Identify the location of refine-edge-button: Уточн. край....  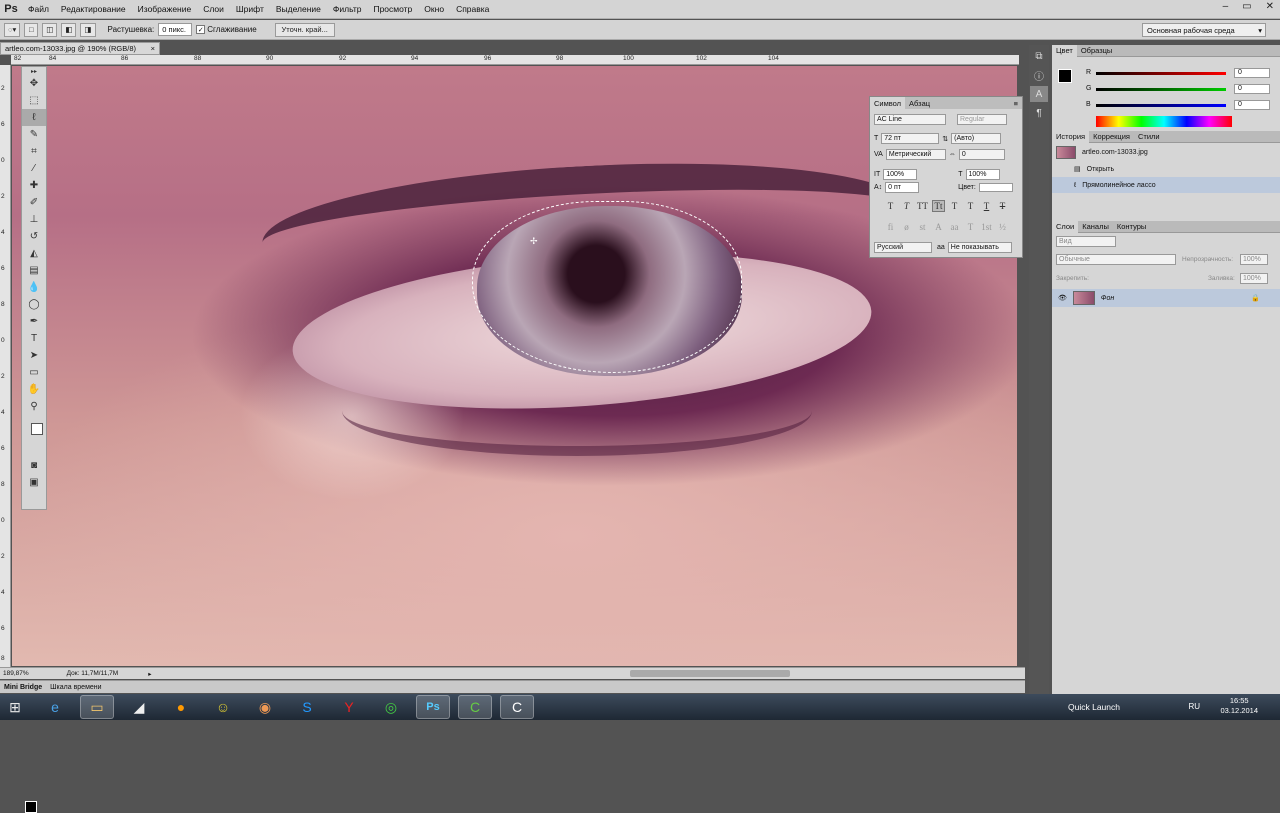
(304, 29).